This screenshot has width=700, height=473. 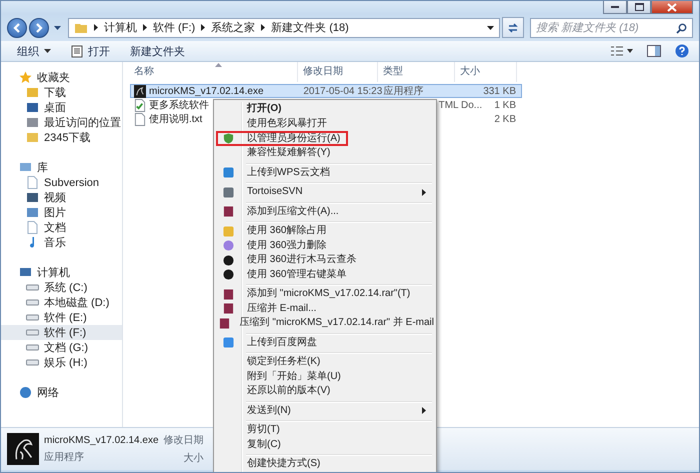 I want to click on file-size: 2 KB, so click(x=505, y=119).